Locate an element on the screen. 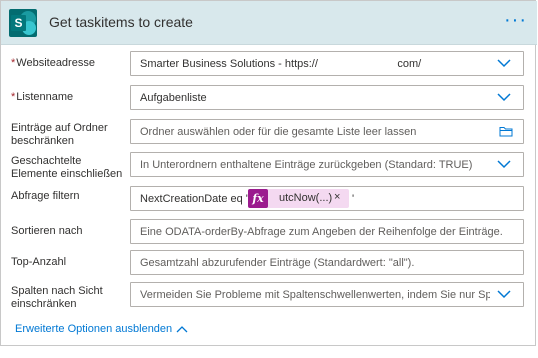  chevron-up-icon is located at coordinates (182, 329).